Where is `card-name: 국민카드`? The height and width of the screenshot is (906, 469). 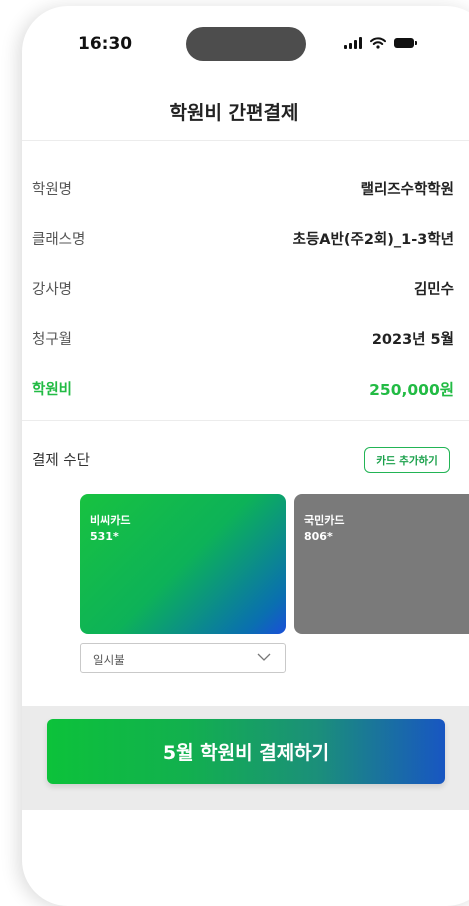
card-name: 국민카드 is located at coordinates (324, 520).